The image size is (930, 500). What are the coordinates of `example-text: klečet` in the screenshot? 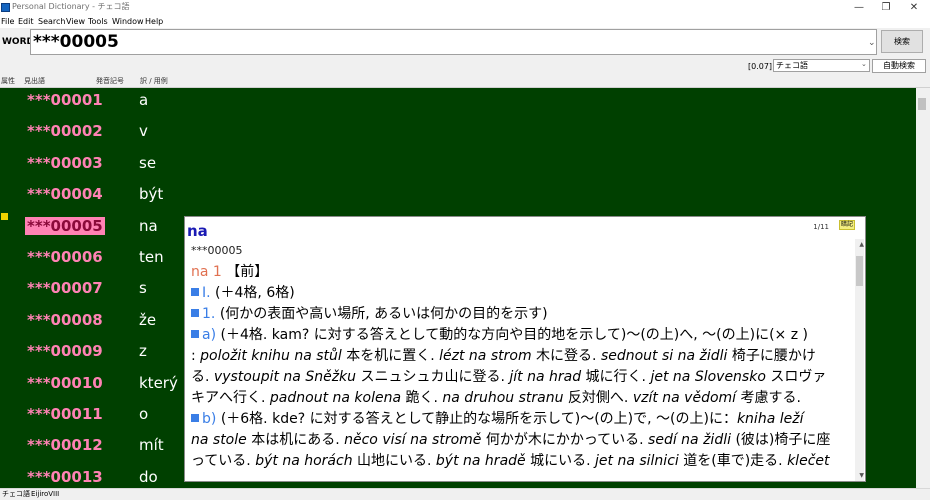 It's located at (808, 461).